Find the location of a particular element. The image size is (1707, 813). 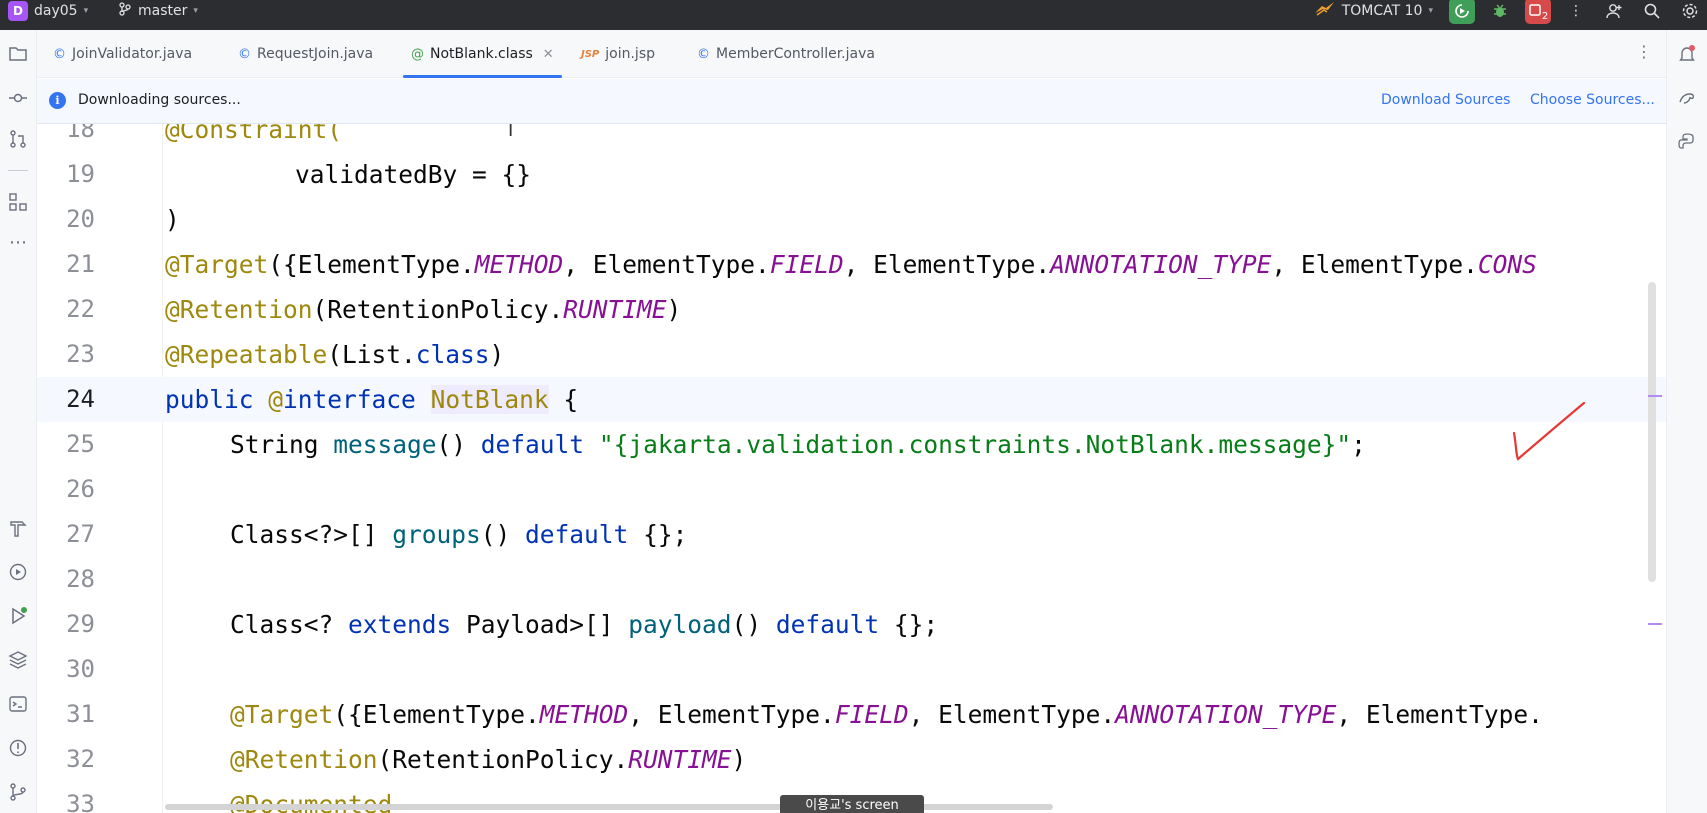

line-number: 19 is located at coordinates (80, 174).